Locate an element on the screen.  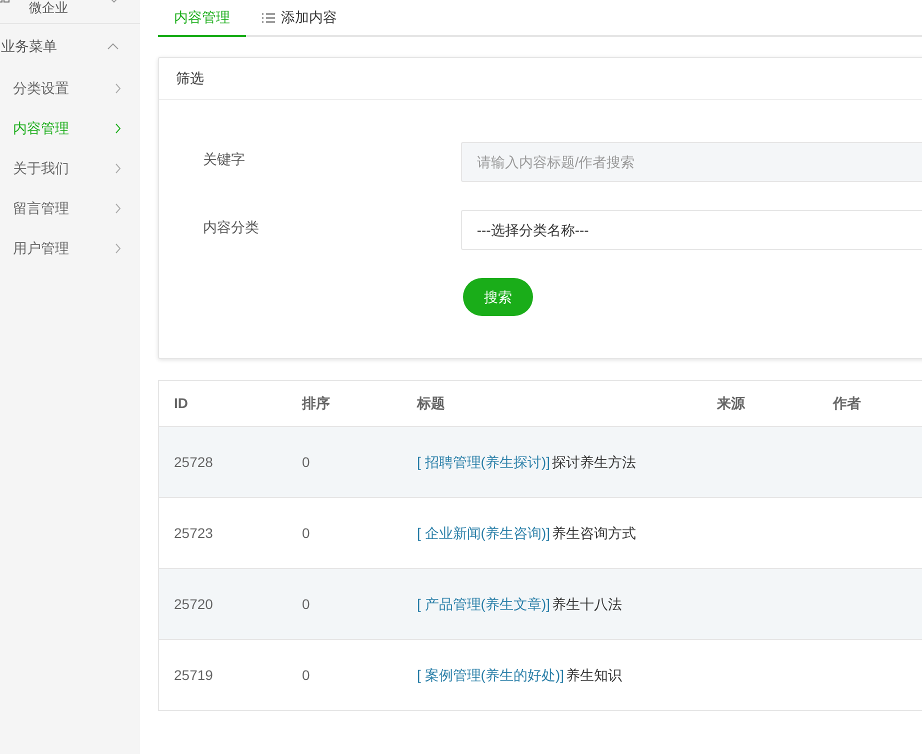
column-header: 作者 is located at coordinates (847, 403).